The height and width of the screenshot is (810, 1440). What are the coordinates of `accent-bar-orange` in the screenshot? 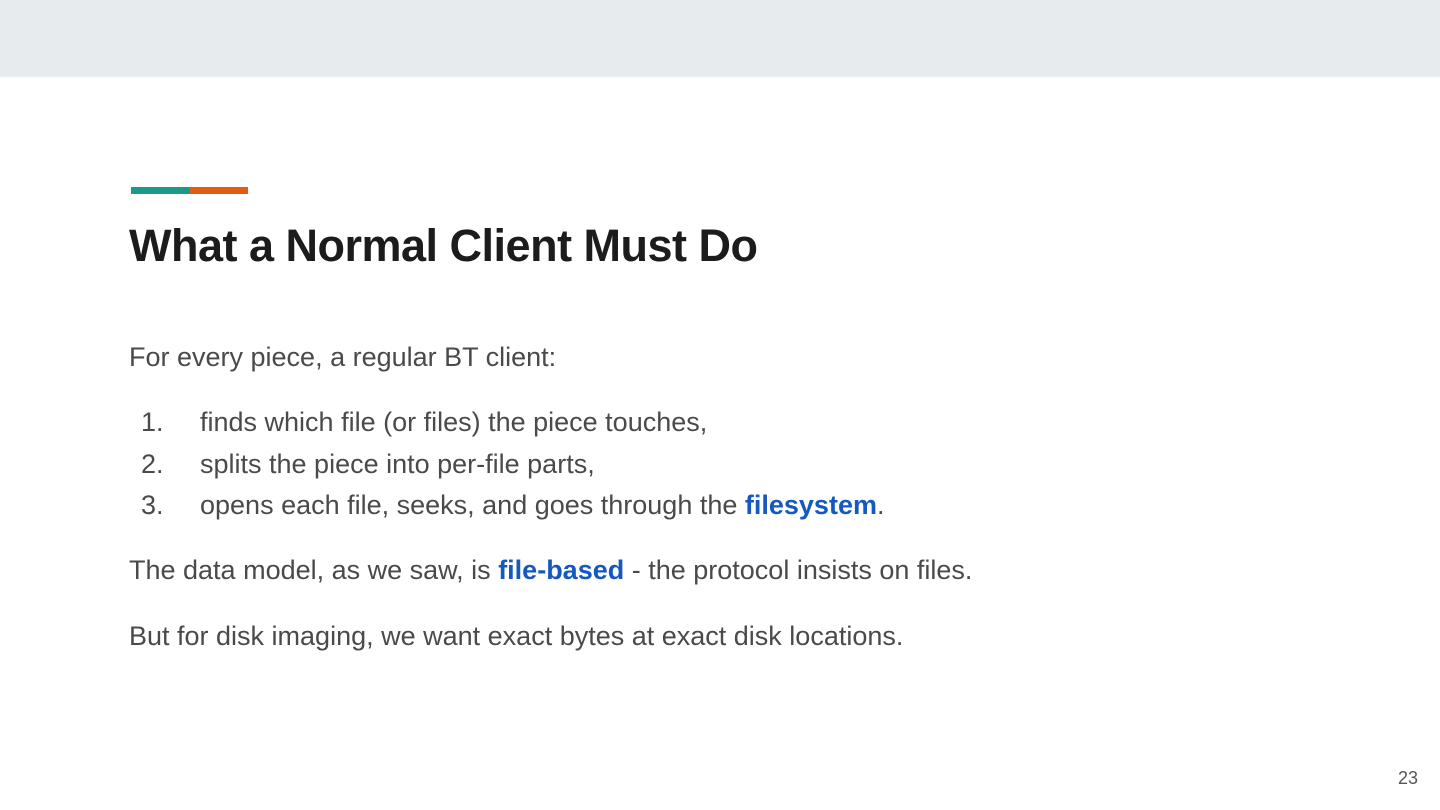 It's located at (219, 190).